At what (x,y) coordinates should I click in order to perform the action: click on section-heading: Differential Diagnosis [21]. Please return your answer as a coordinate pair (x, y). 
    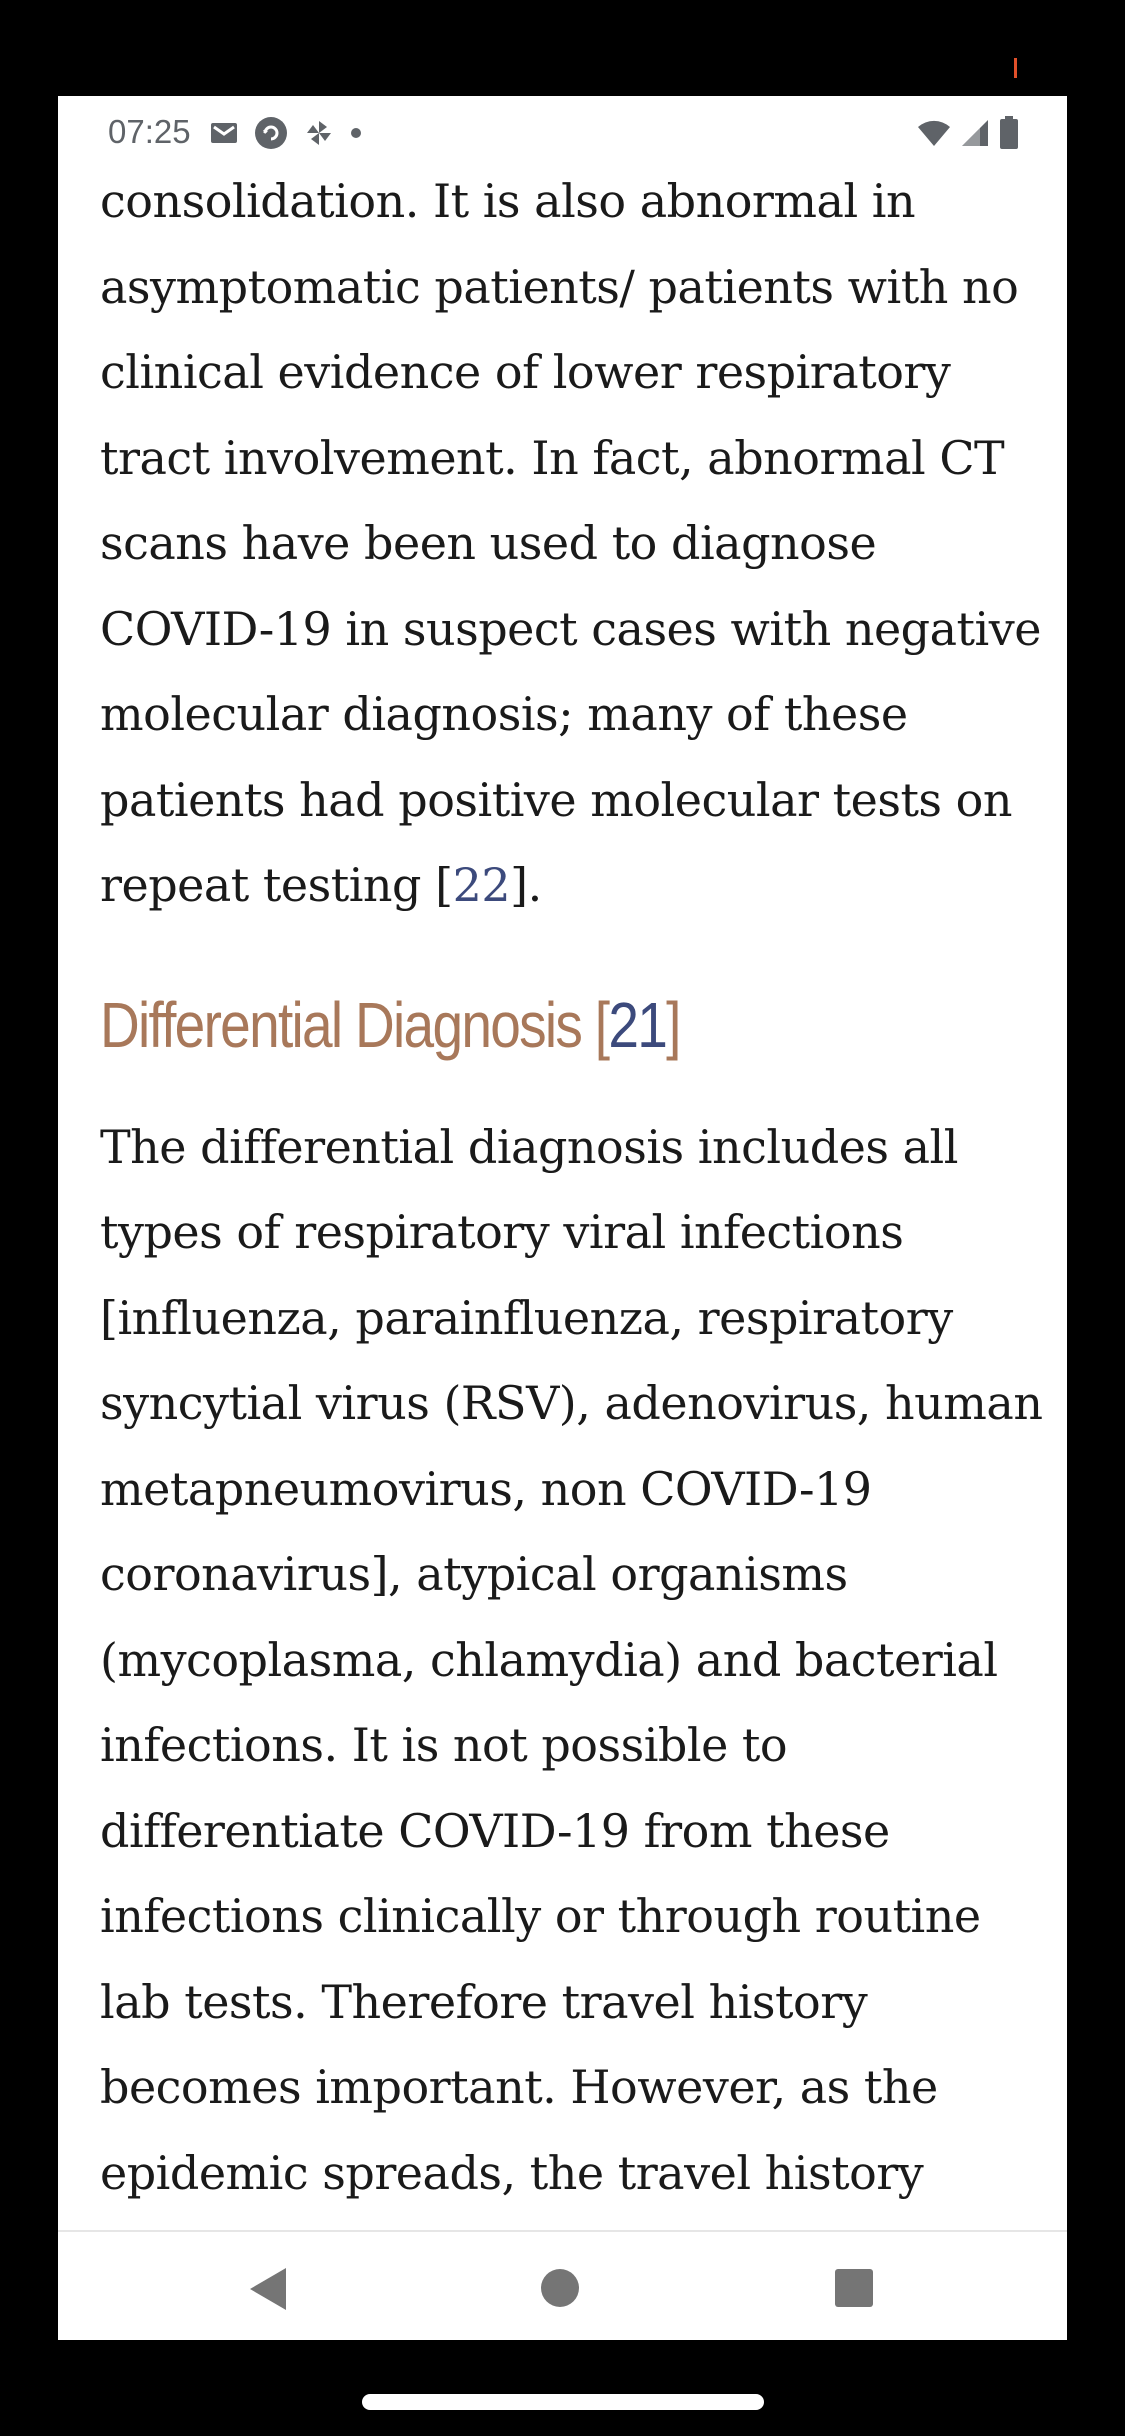
    Looking at the image, I should click on (508, 1025).